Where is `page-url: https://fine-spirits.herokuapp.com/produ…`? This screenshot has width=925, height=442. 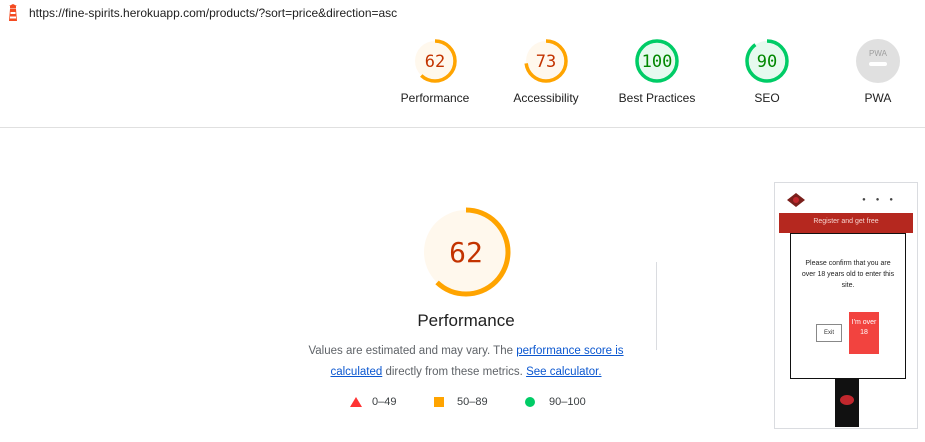
page-url: https://fine-spirits.herokuapp.com/produ… is located at coordinates (213, 13).